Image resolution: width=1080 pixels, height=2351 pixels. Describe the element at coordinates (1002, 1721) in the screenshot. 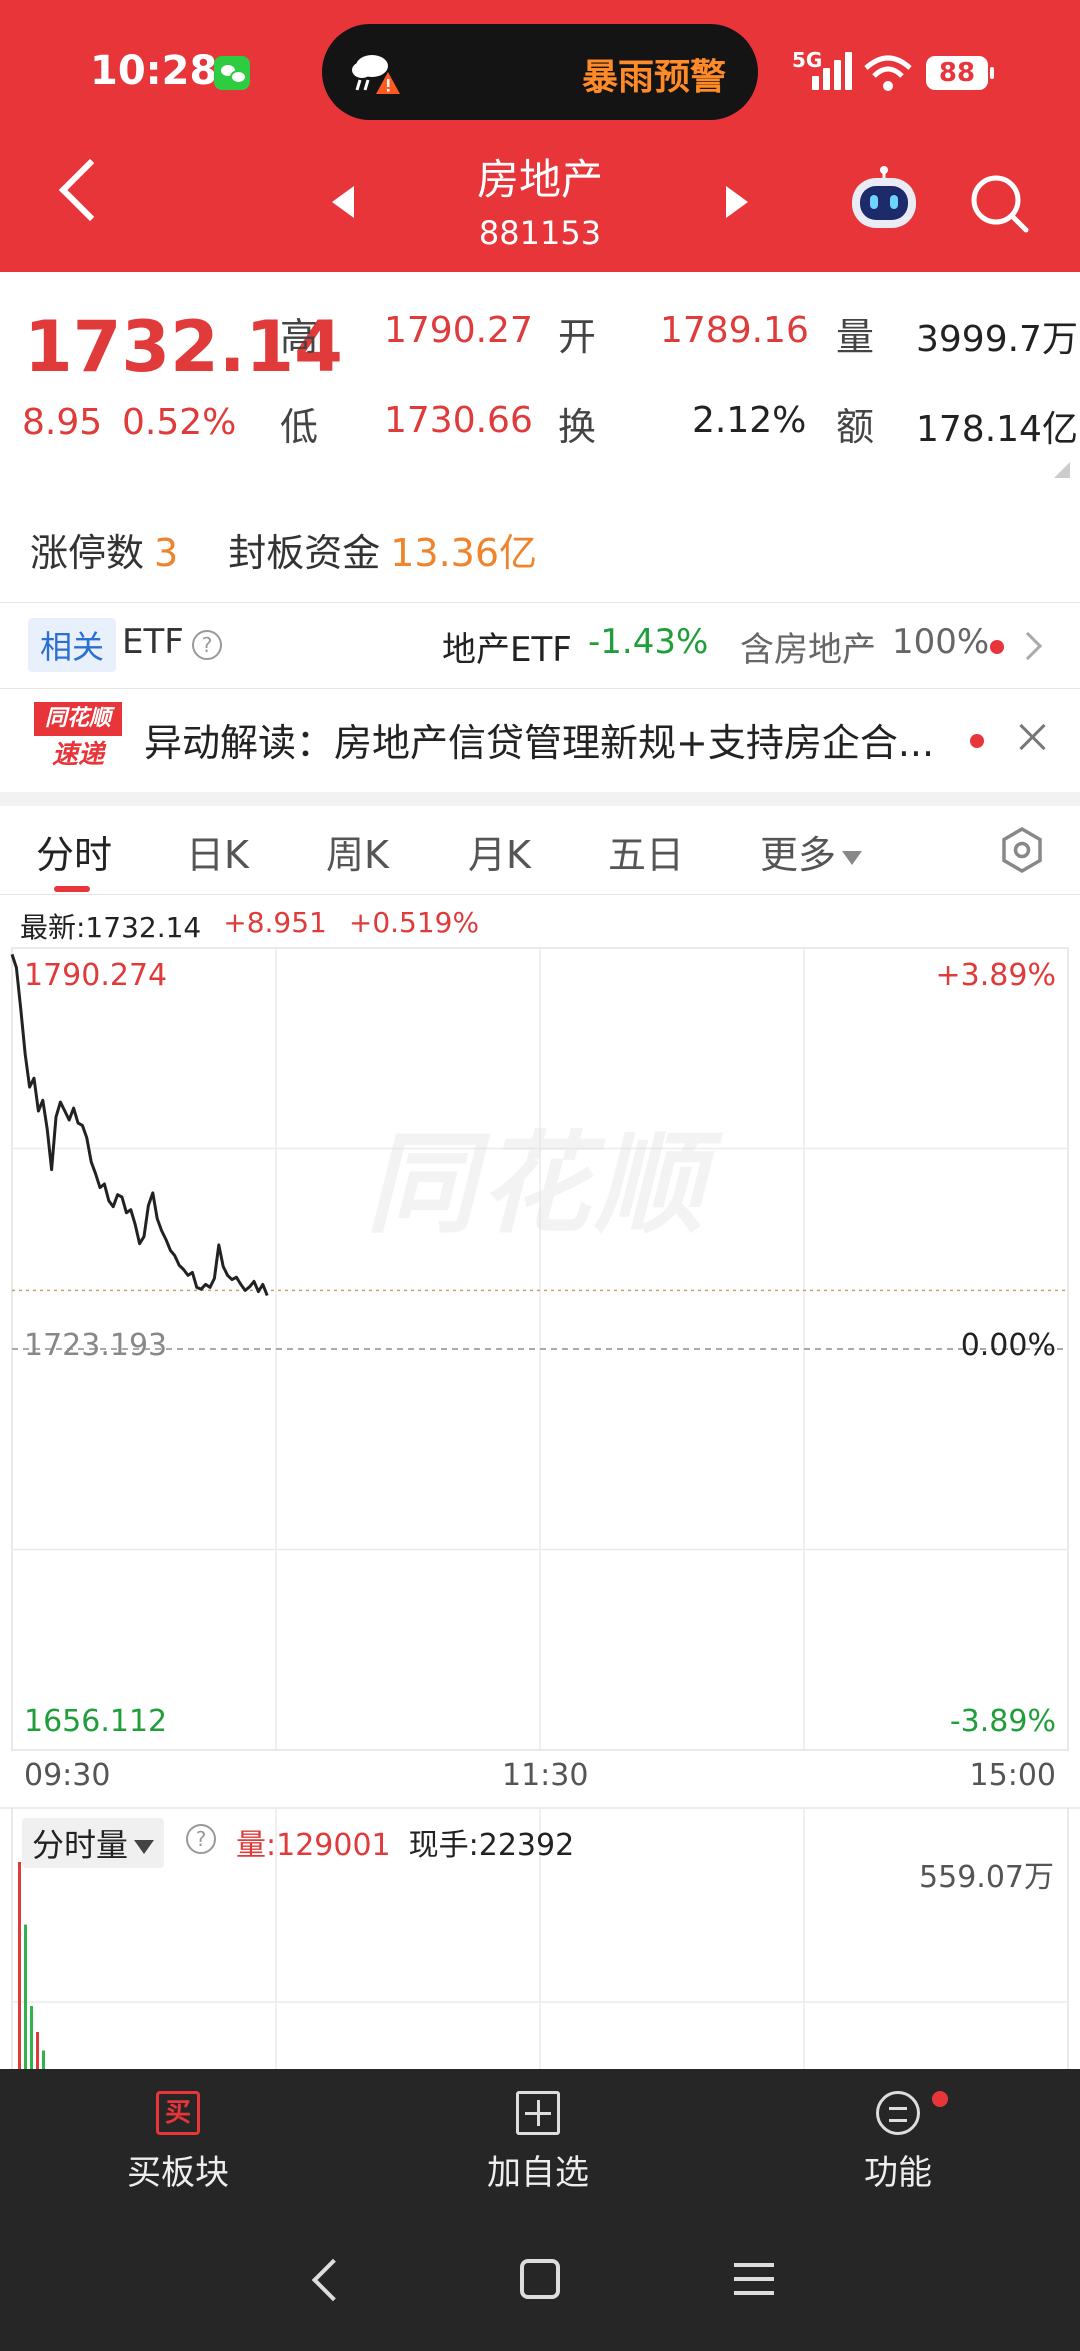

I see `chart-bottom-pct: -3.89%` at that location.